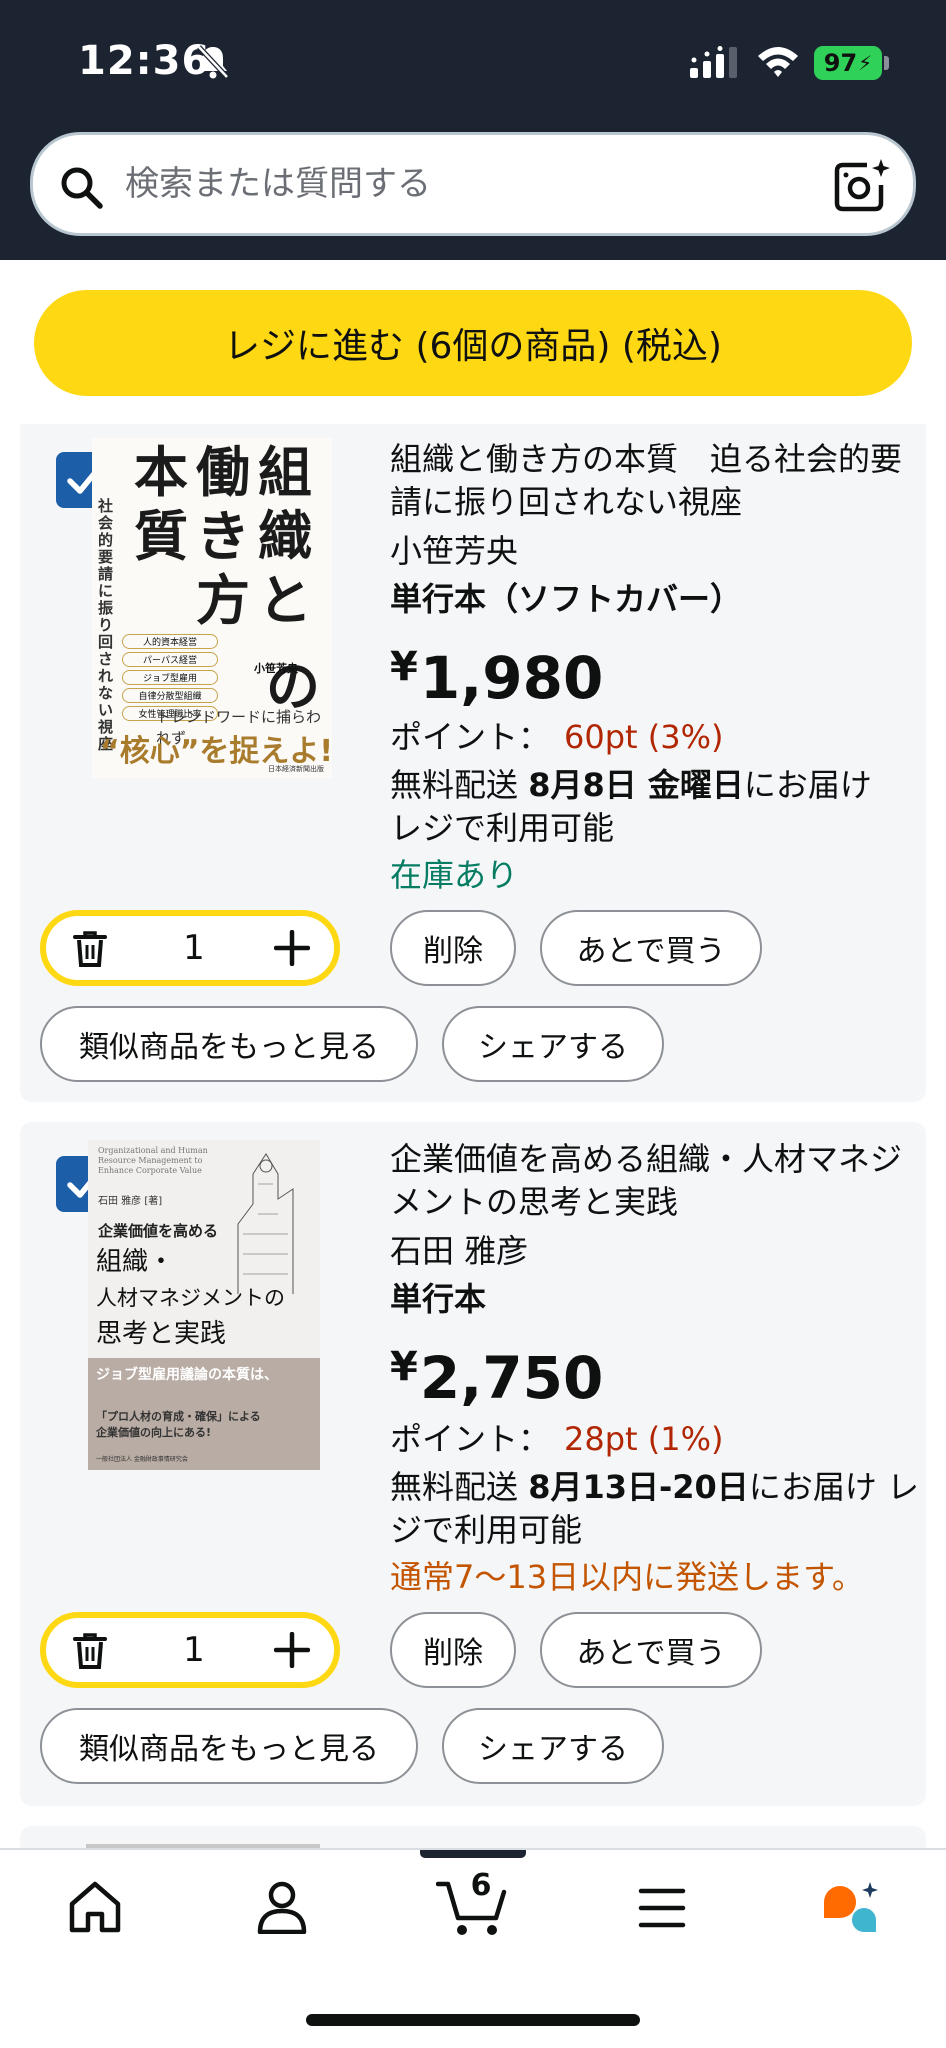 Image resolution: width=946 pixels, height=2048 pixels. Describe the element at coordinates (713, 62) in the screenshot. I see `signal-icon` at that location.